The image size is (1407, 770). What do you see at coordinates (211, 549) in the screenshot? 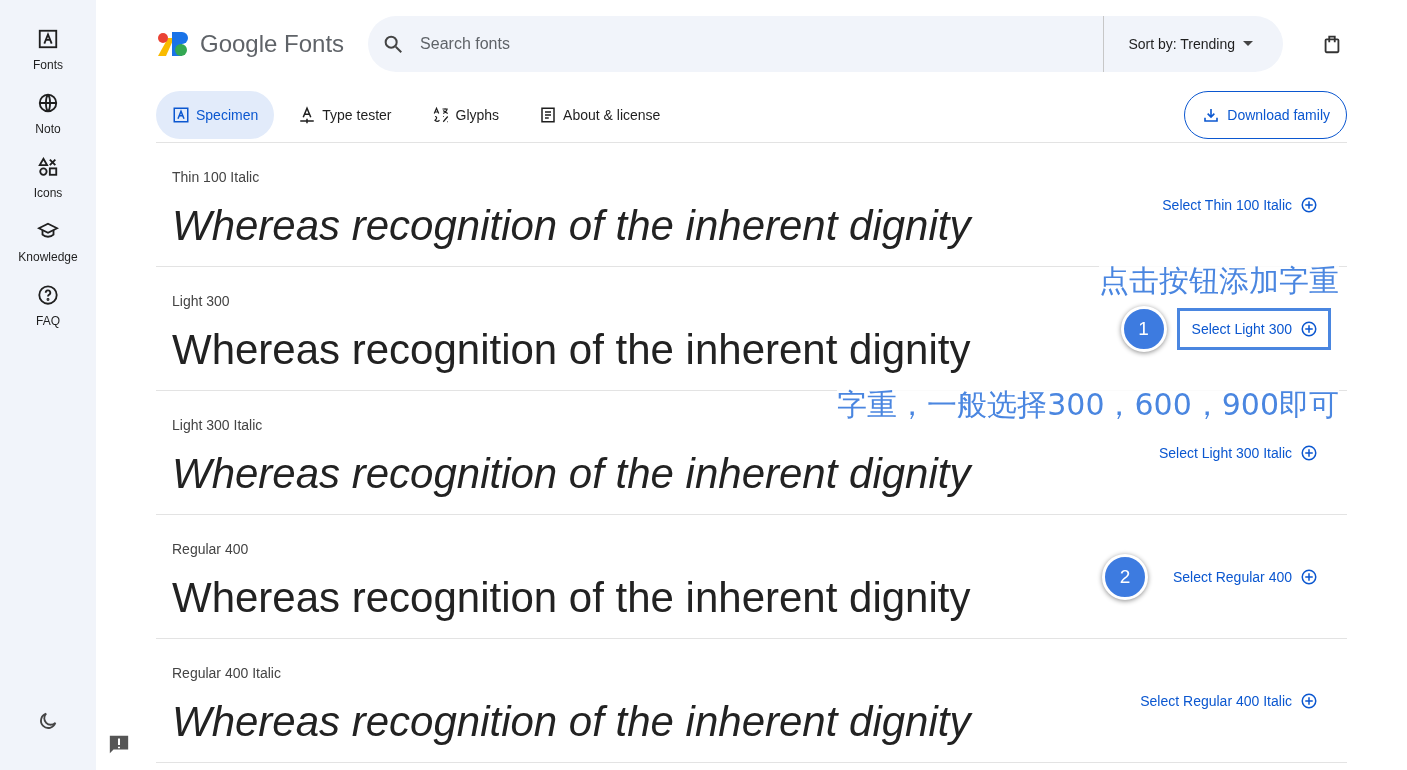
I see `style-label: Regular 400` at bounding box center [211, 549].